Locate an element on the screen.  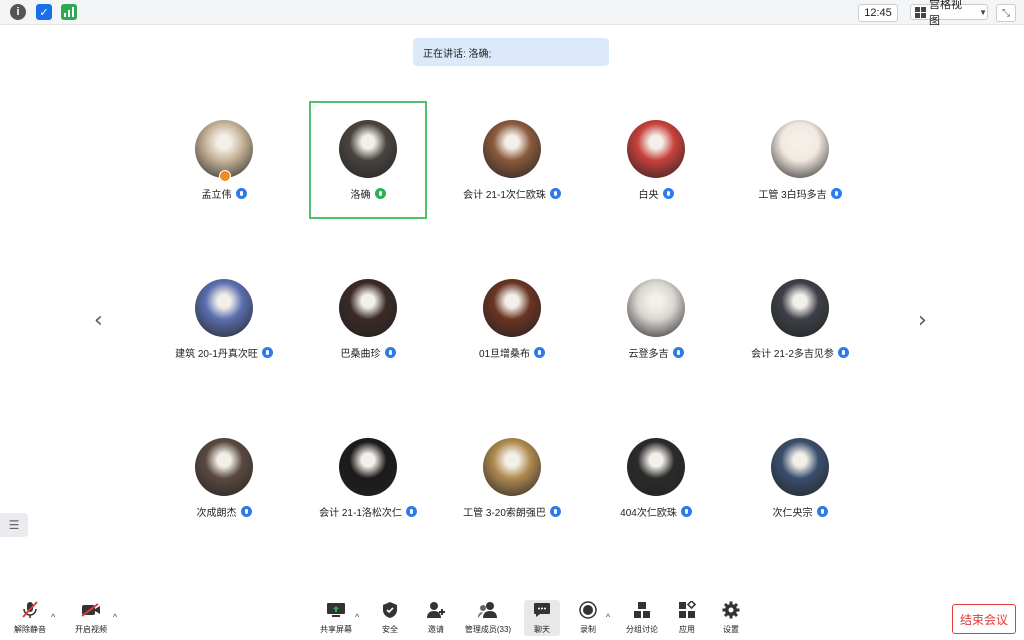
share-screen-button: 共享屏幕 is located at coordinates (336, 620).